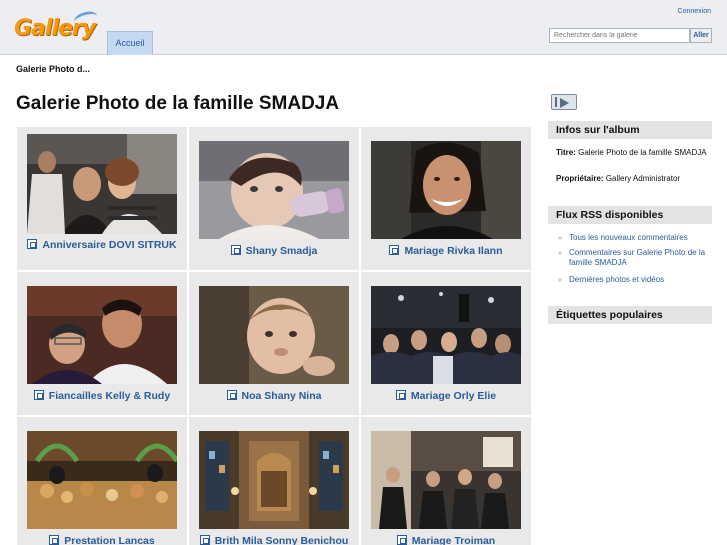 This screenshot has width=727, height=545. What do you see at coordinates (446, 251) in the screenshot?
I see `album-label: Mariage Rivka Ilann` at bounding box center [446, 251].